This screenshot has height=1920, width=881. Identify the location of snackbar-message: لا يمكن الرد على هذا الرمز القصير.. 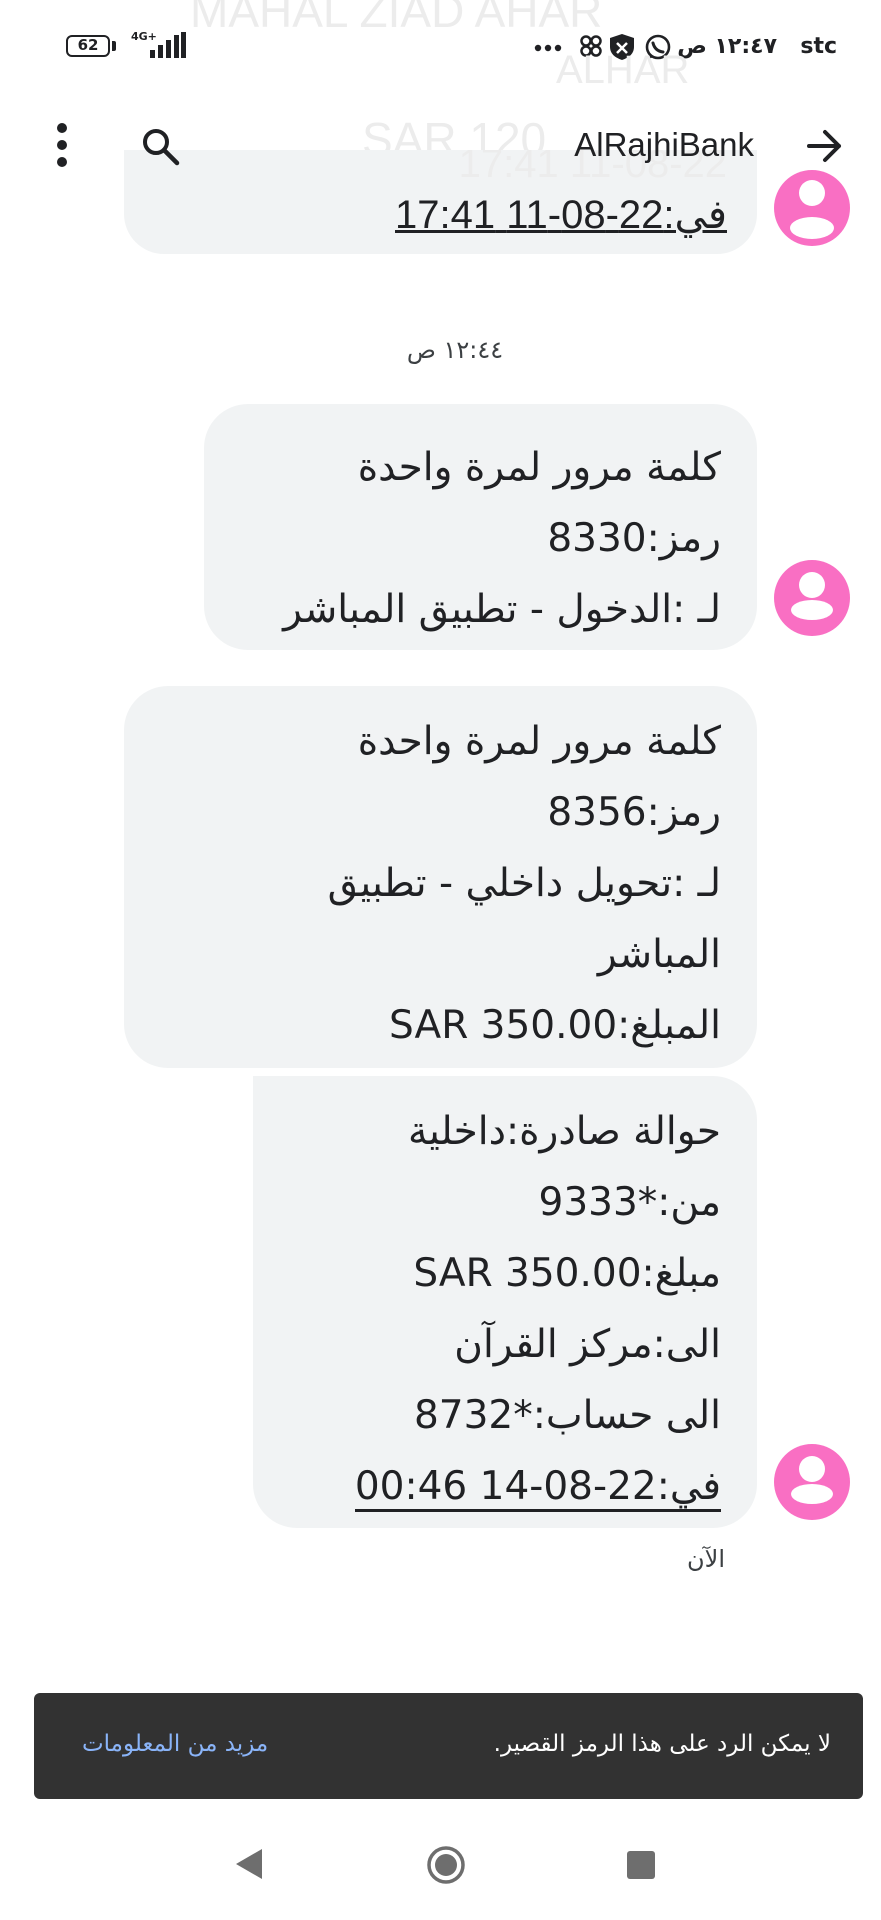
(662, 1744).